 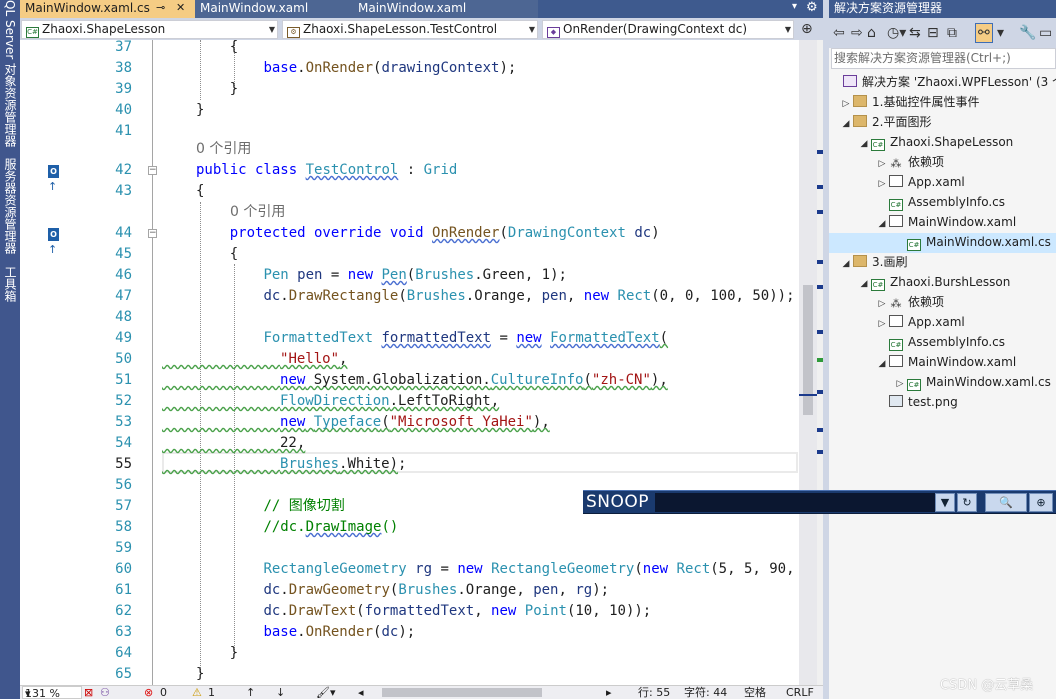 I want to click on tree-item-solution: 解决方案 'Zhaoxi.WPFLesson' (3 个, so click(x=942, y=82).